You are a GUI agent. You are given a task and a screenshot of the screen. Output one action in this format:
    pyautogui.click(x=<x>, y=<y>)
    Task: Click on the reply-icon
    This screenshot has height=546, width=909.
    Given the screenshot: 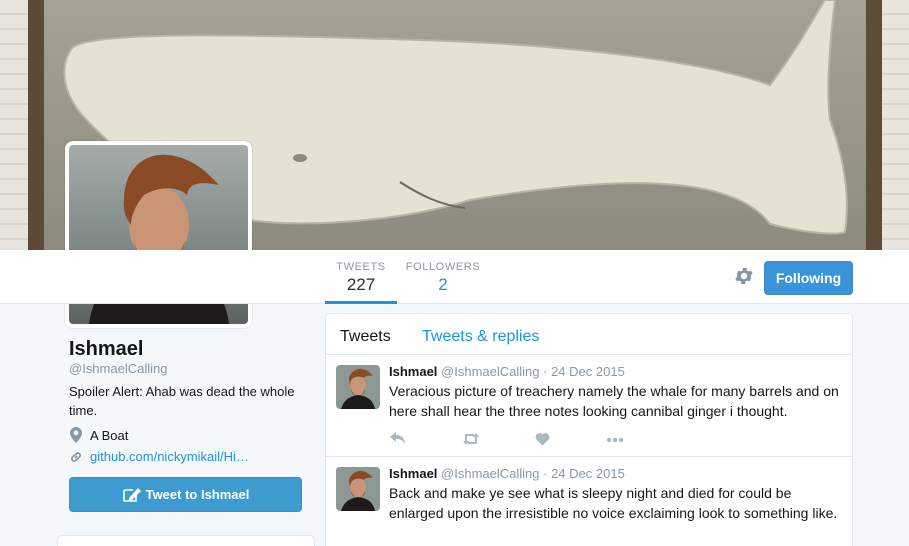 What is the action you would take?
    pyautogui.click(x=398, y=439)
    